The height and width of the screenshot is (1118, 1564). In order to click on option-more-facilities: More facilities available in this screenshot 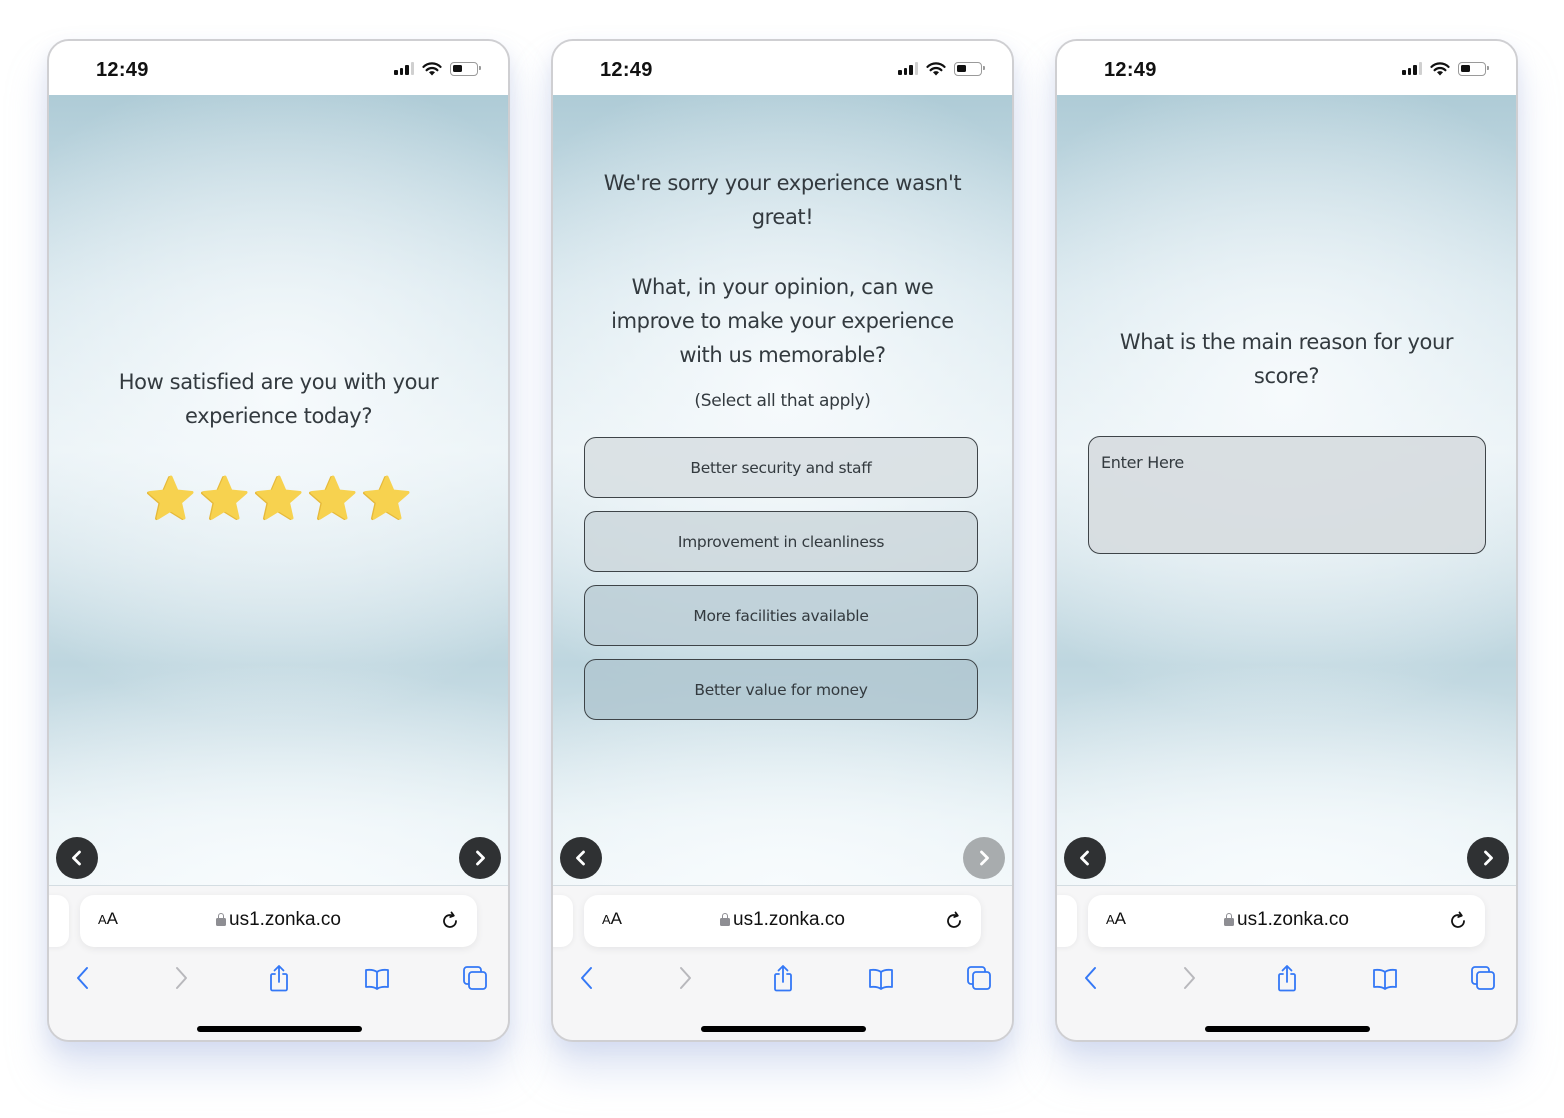, I will do `click(781, 615)`.